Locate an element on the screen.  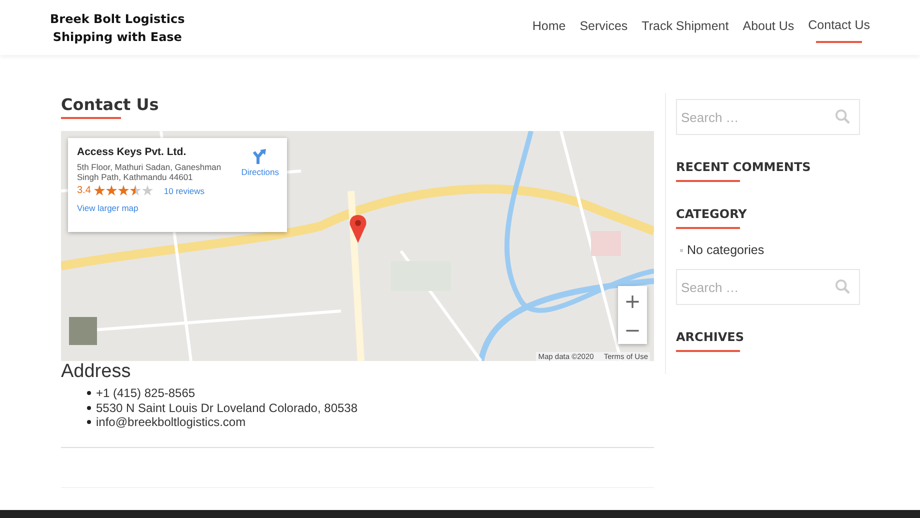
nav-link: About Us is located at coordinates (768, 27).